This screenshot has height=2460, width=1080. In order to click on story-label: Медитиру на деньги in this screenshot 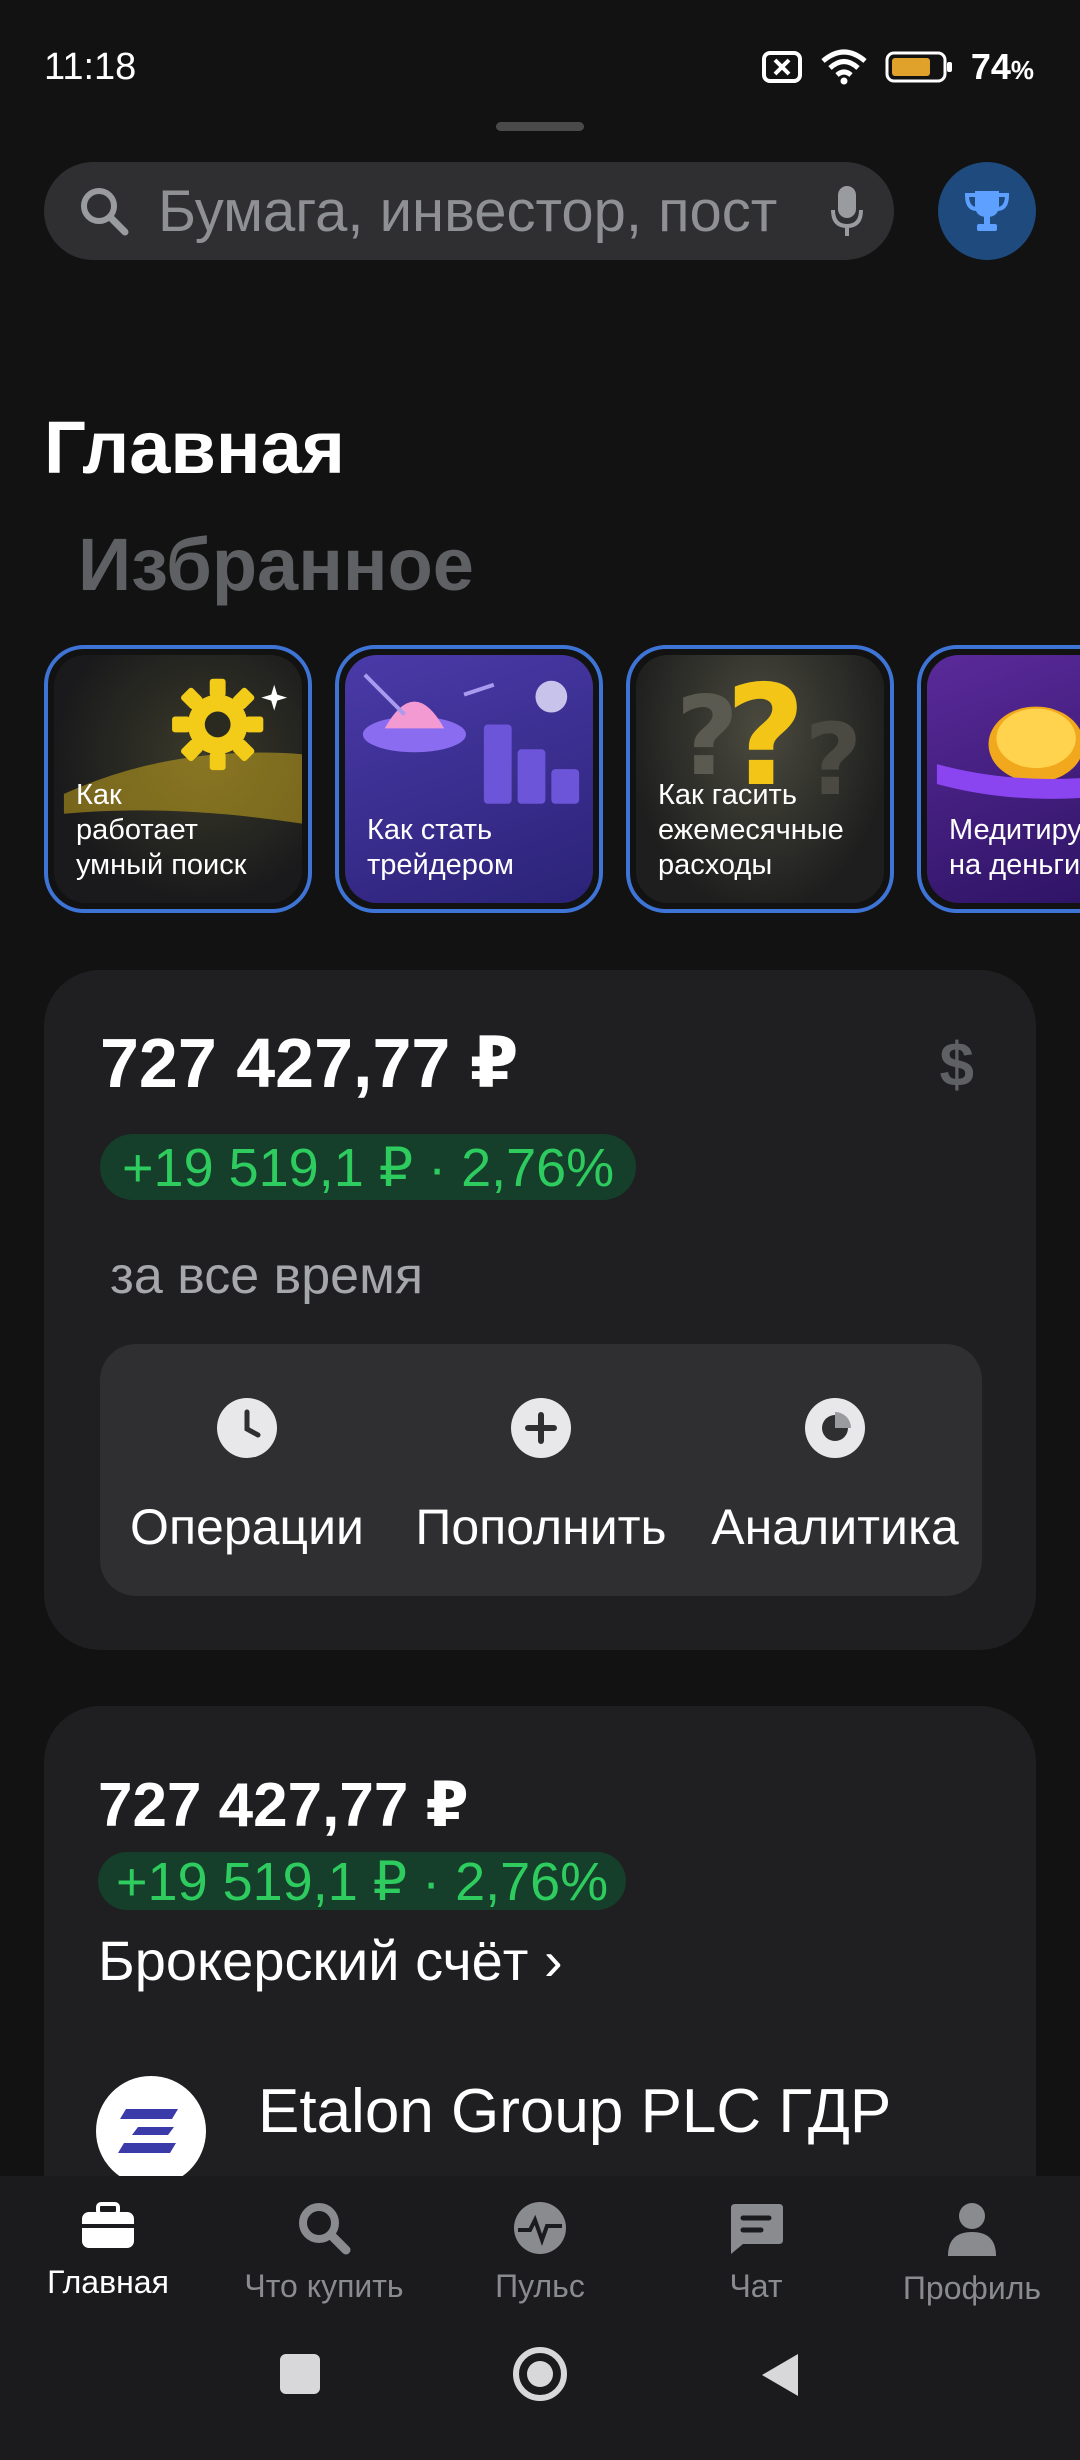, I will do `click(1014, 847)`.